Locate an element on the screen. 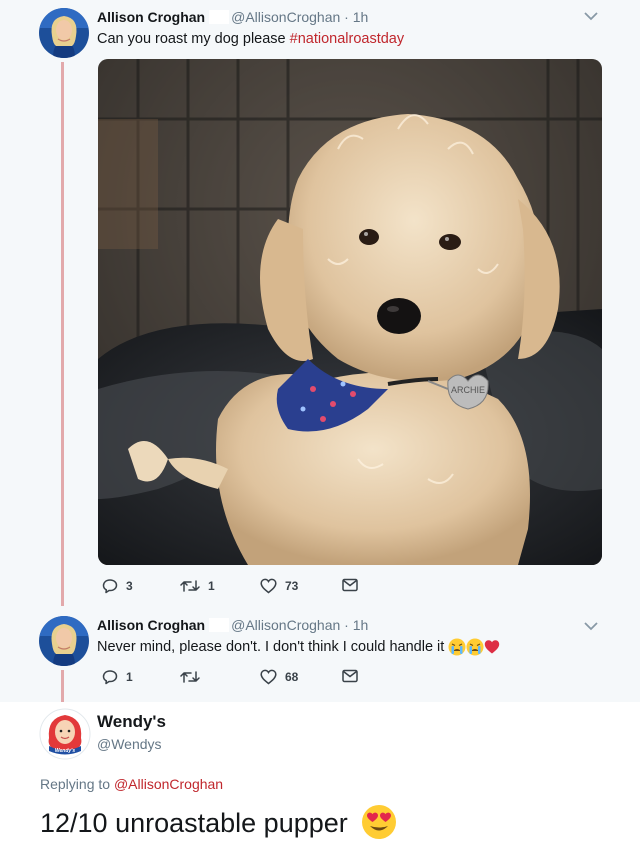 Image resolution: width=640 pixels, height=848 pixels. like-button: 73 is located at coordinates (279, 586).